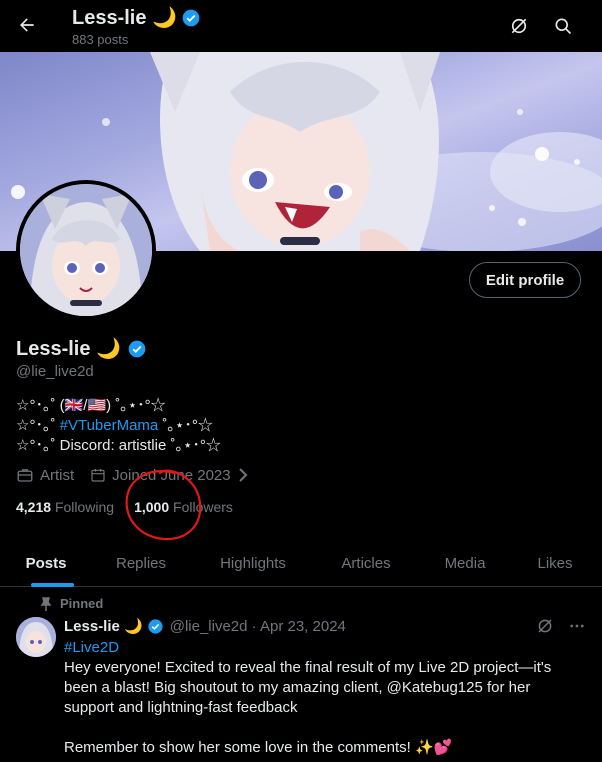 The width and height of the screenshot is (602, 762). What do you see at coordinates (91, 405) in the screenshot?
I see `bio-line: ☆°･｡˚ (🇬🇧/🇺🇸) ˚｡⋆･°☆` at bounding box center [91, 405].